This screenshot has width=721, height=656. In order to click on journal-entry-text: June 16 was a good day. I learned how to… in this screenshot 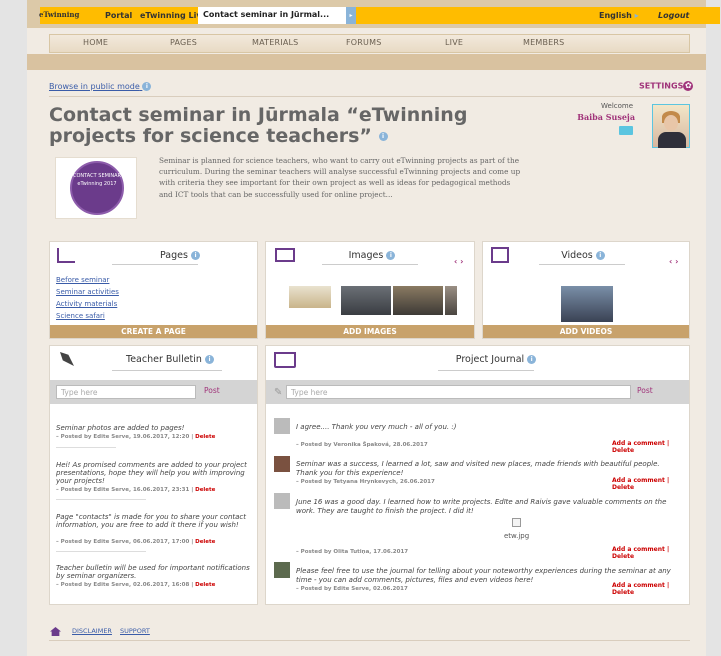, I will do `click(481, 506)`.